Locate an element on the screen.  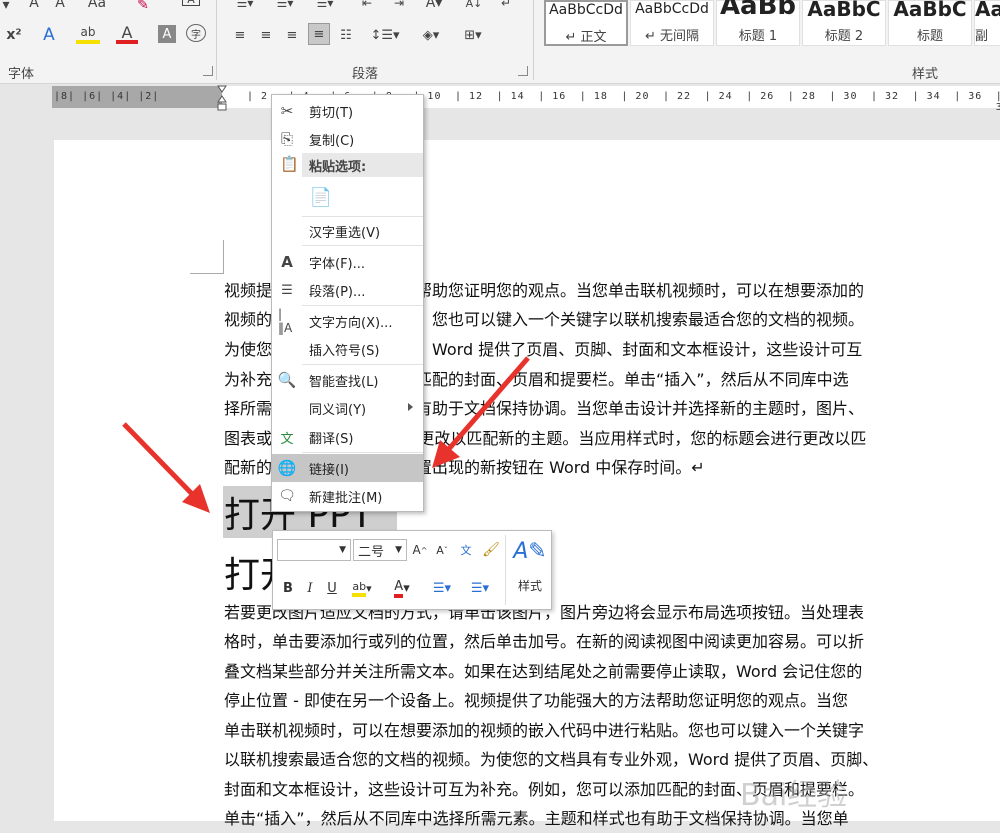
style-tile-heading1: AaBb 标题 1 is located at coordinates (758, 23).